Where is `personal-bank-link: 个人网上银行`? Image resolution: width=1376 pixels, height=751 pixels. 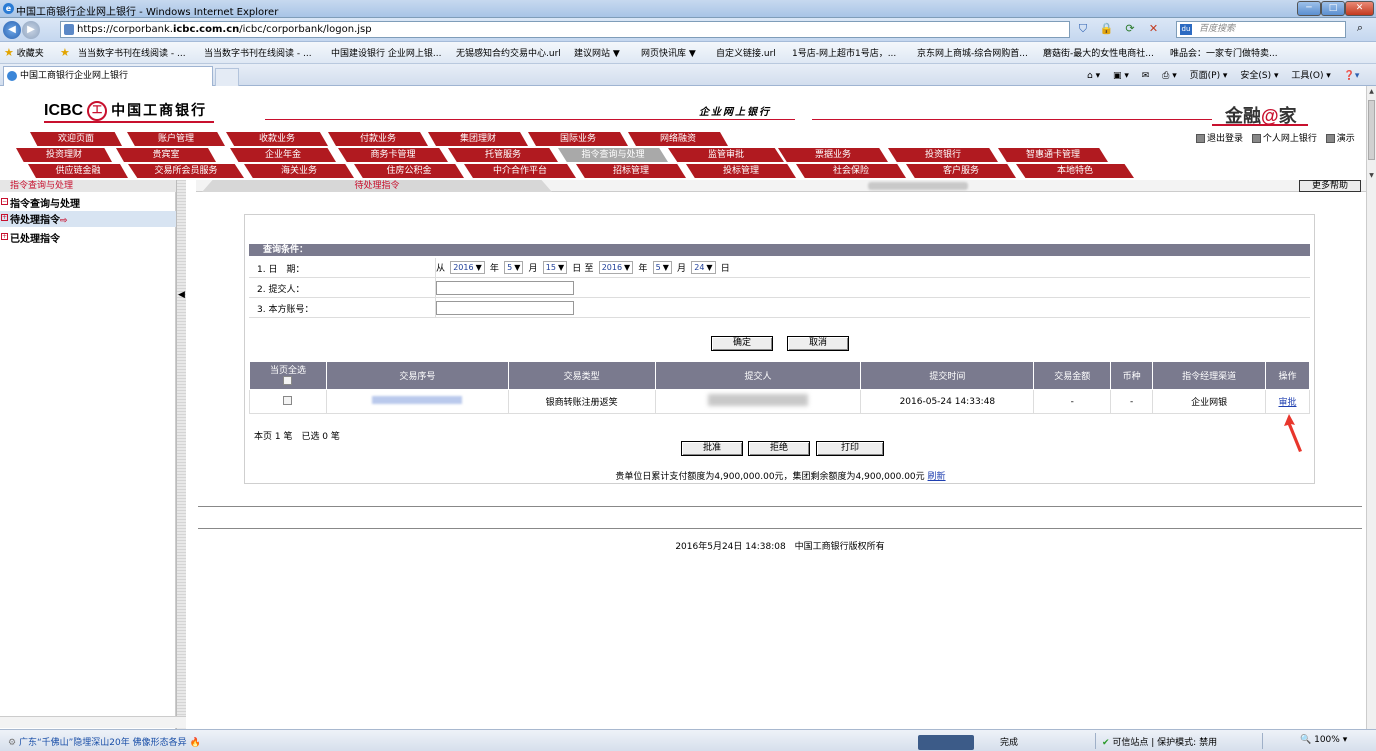
personal-bank-link: 个人网上银行 is located at coordinates (1290, 139).